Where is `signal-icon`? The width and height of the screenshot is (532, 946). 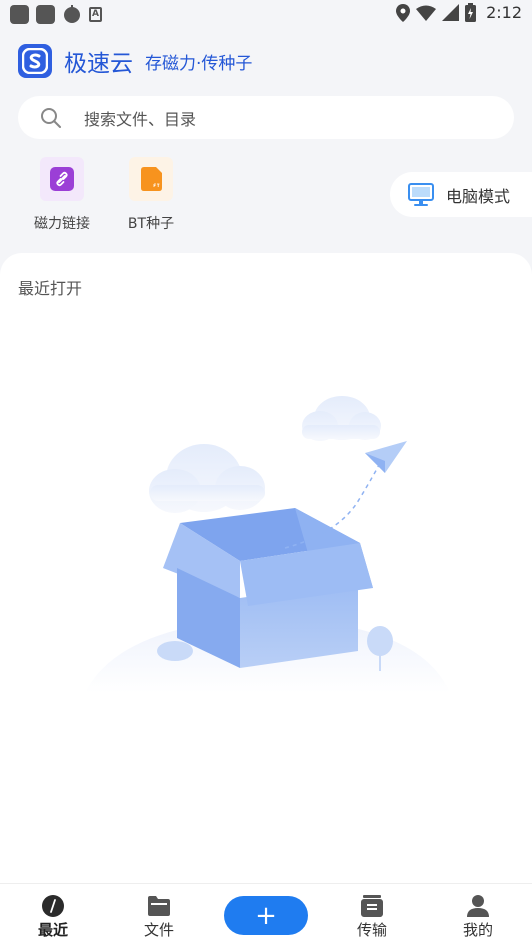 signal-icon is located at coordinates (451, 12).